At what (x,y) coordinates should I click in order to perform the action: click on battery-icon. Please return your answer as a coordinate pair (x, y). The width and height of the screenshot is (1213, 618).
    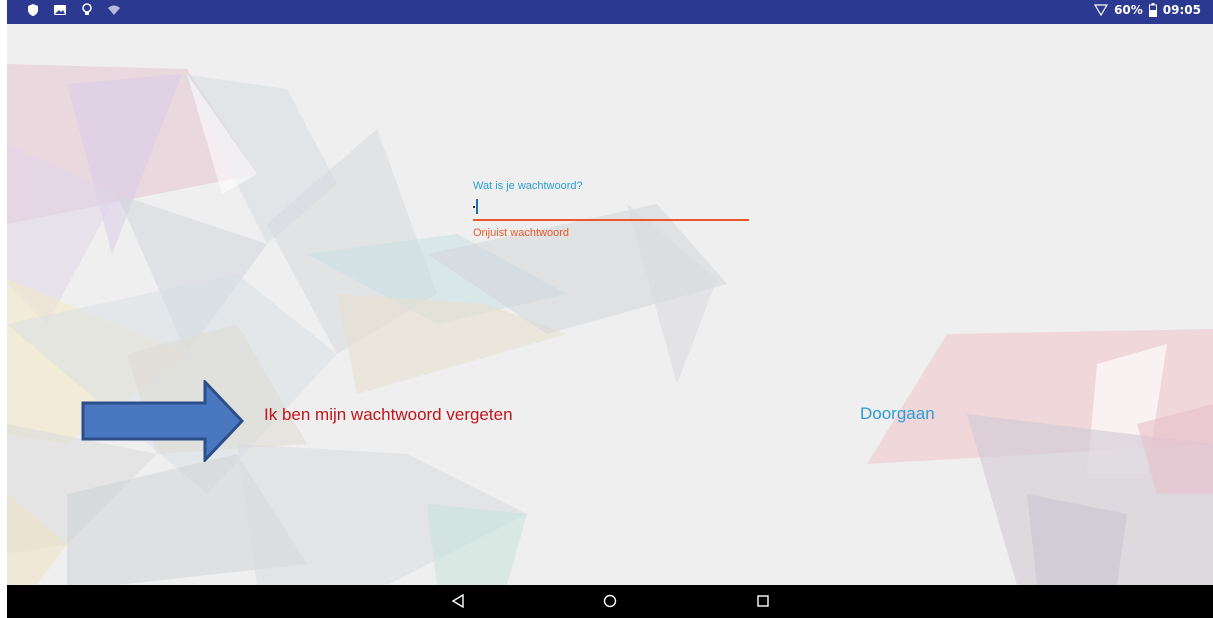
    Looking at the image, I should click on (1152, 10).